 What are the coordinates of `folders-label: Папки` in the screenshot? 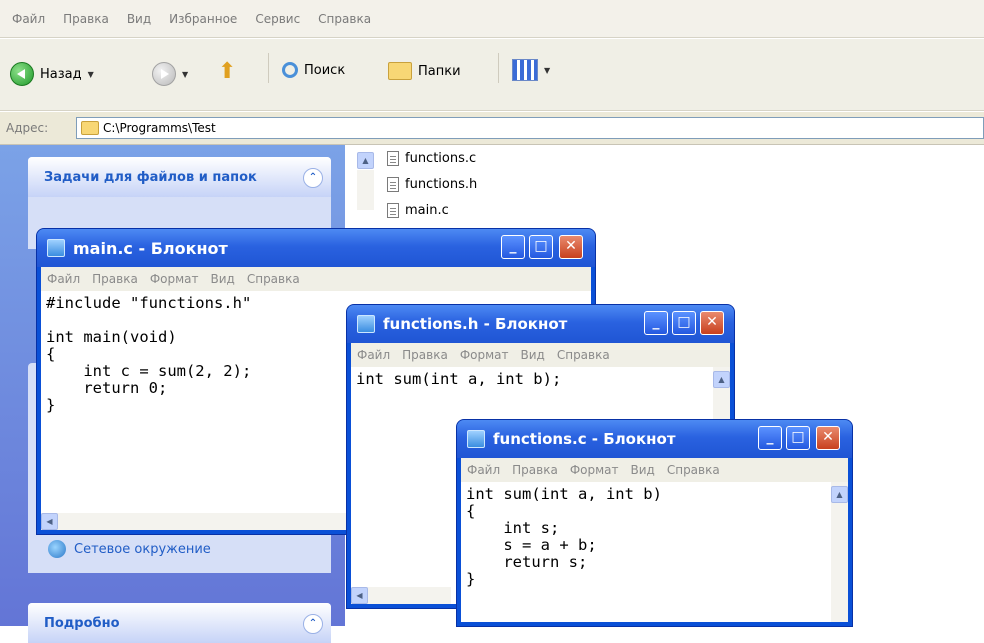 It's located at (439, 71).